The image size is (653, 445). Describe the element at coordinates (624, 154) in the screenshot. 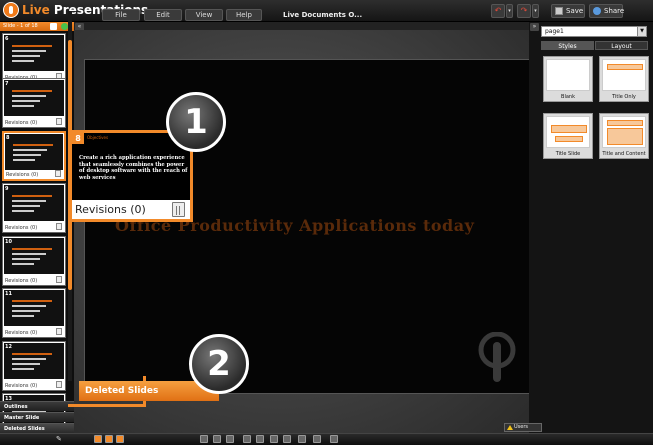

I see `layout-label: Title and Content` at that location.